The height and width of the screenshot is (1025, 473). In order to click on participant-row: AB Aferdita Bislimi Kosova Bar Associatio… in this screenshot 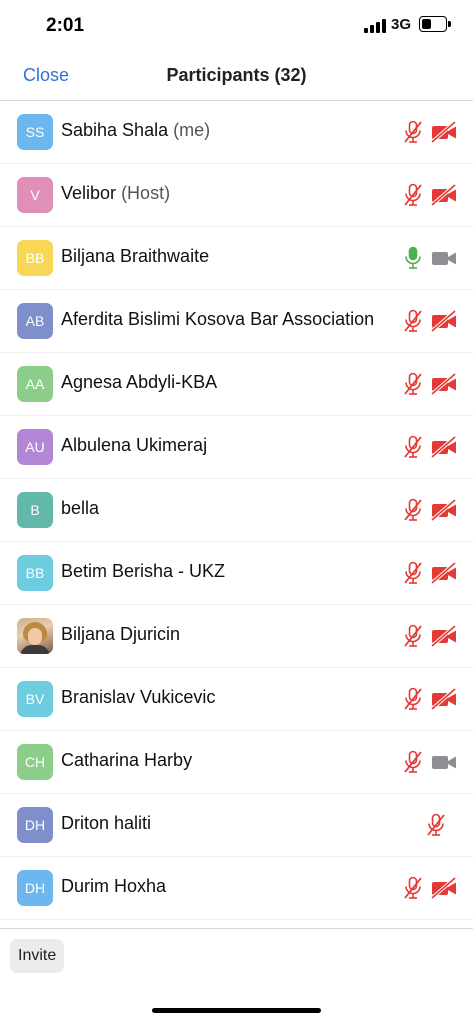, I will do `click(236, 321)`.